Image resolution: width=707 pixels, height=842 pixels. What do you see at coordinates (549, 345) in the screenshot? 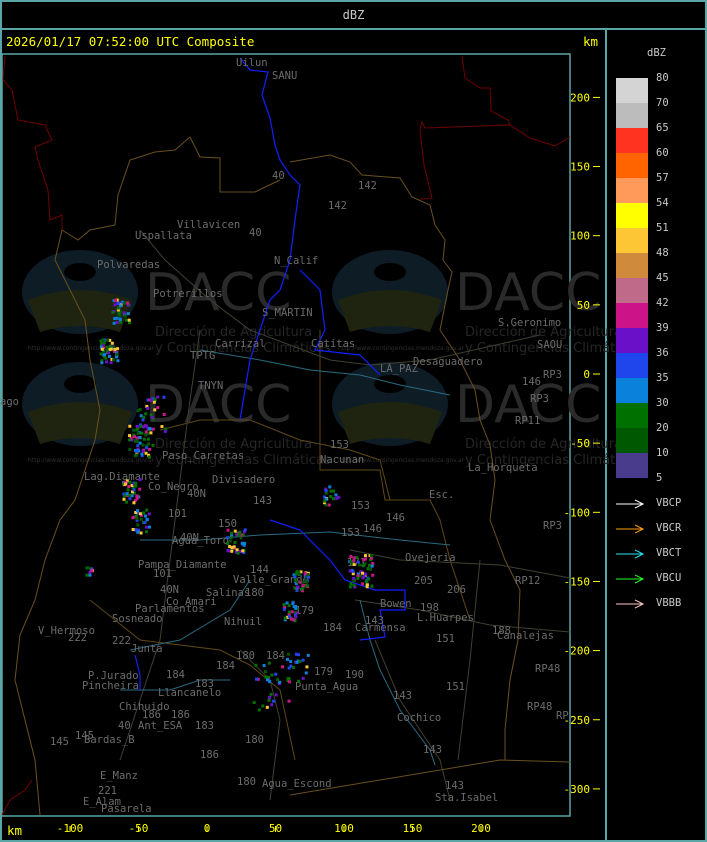
I see `place-label: SAOU` at bounding box center [549, 345].